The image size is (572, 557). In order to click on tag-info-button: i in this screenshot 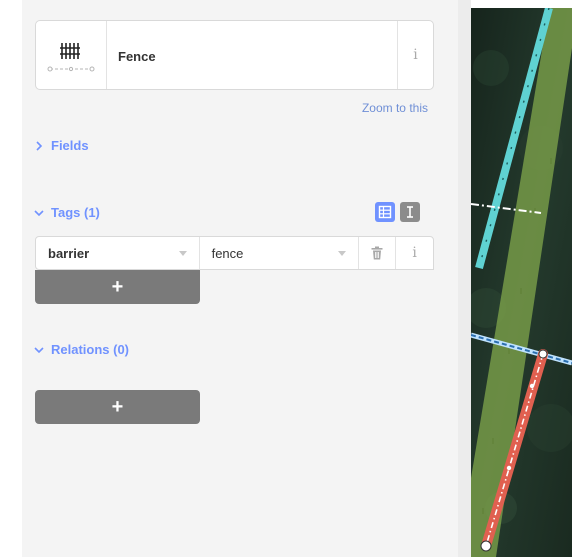, I will do `click(414, 253)`.